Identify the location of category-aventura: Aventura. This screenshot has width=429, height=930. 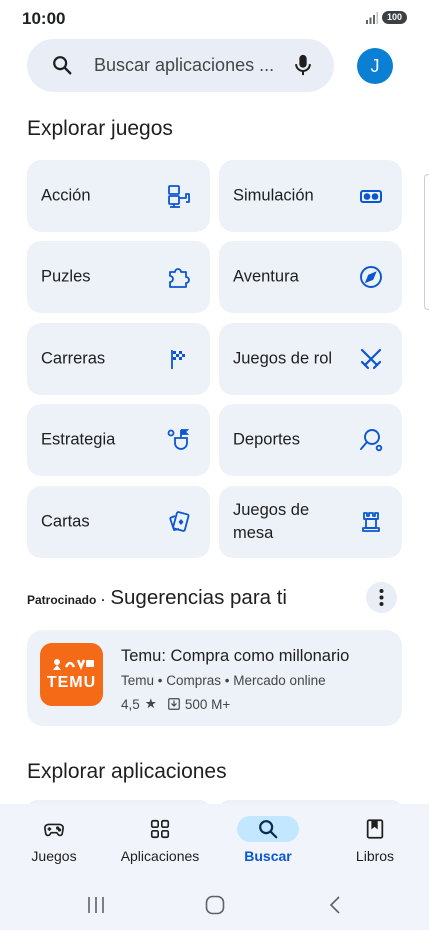
(310, 277).